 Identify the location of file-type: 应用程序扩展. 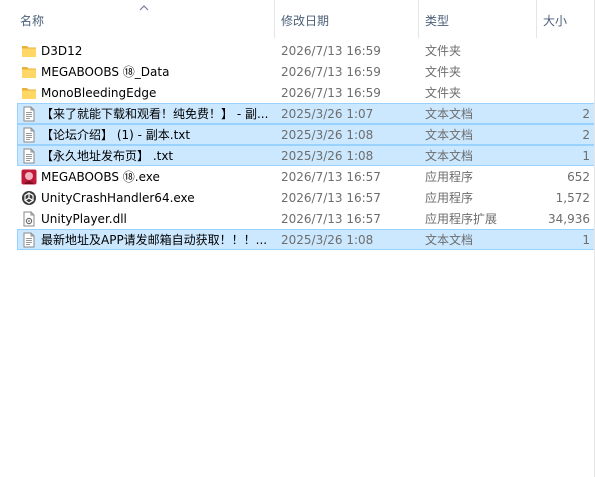
(461, 219).